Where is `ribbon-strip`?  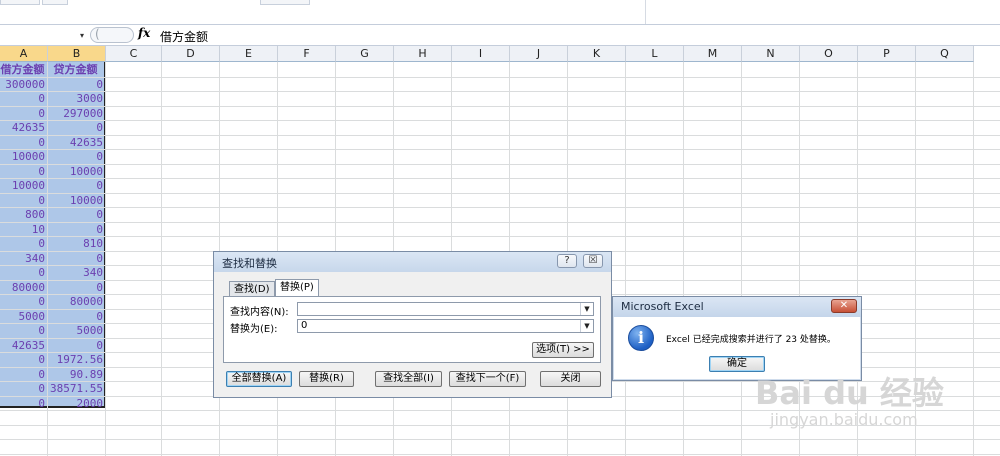 ribbon-strip is located at coordinates (500, 12).